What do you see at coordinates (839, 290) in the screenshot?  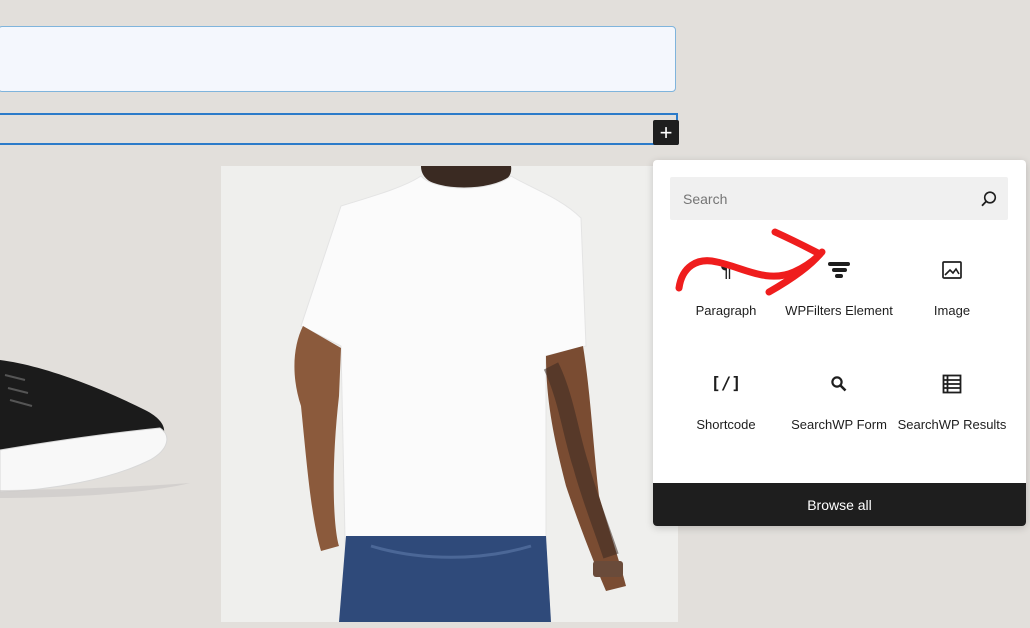 I see `block-option-wpfilters: WPFilters Element` at bounding box center [839, 290].